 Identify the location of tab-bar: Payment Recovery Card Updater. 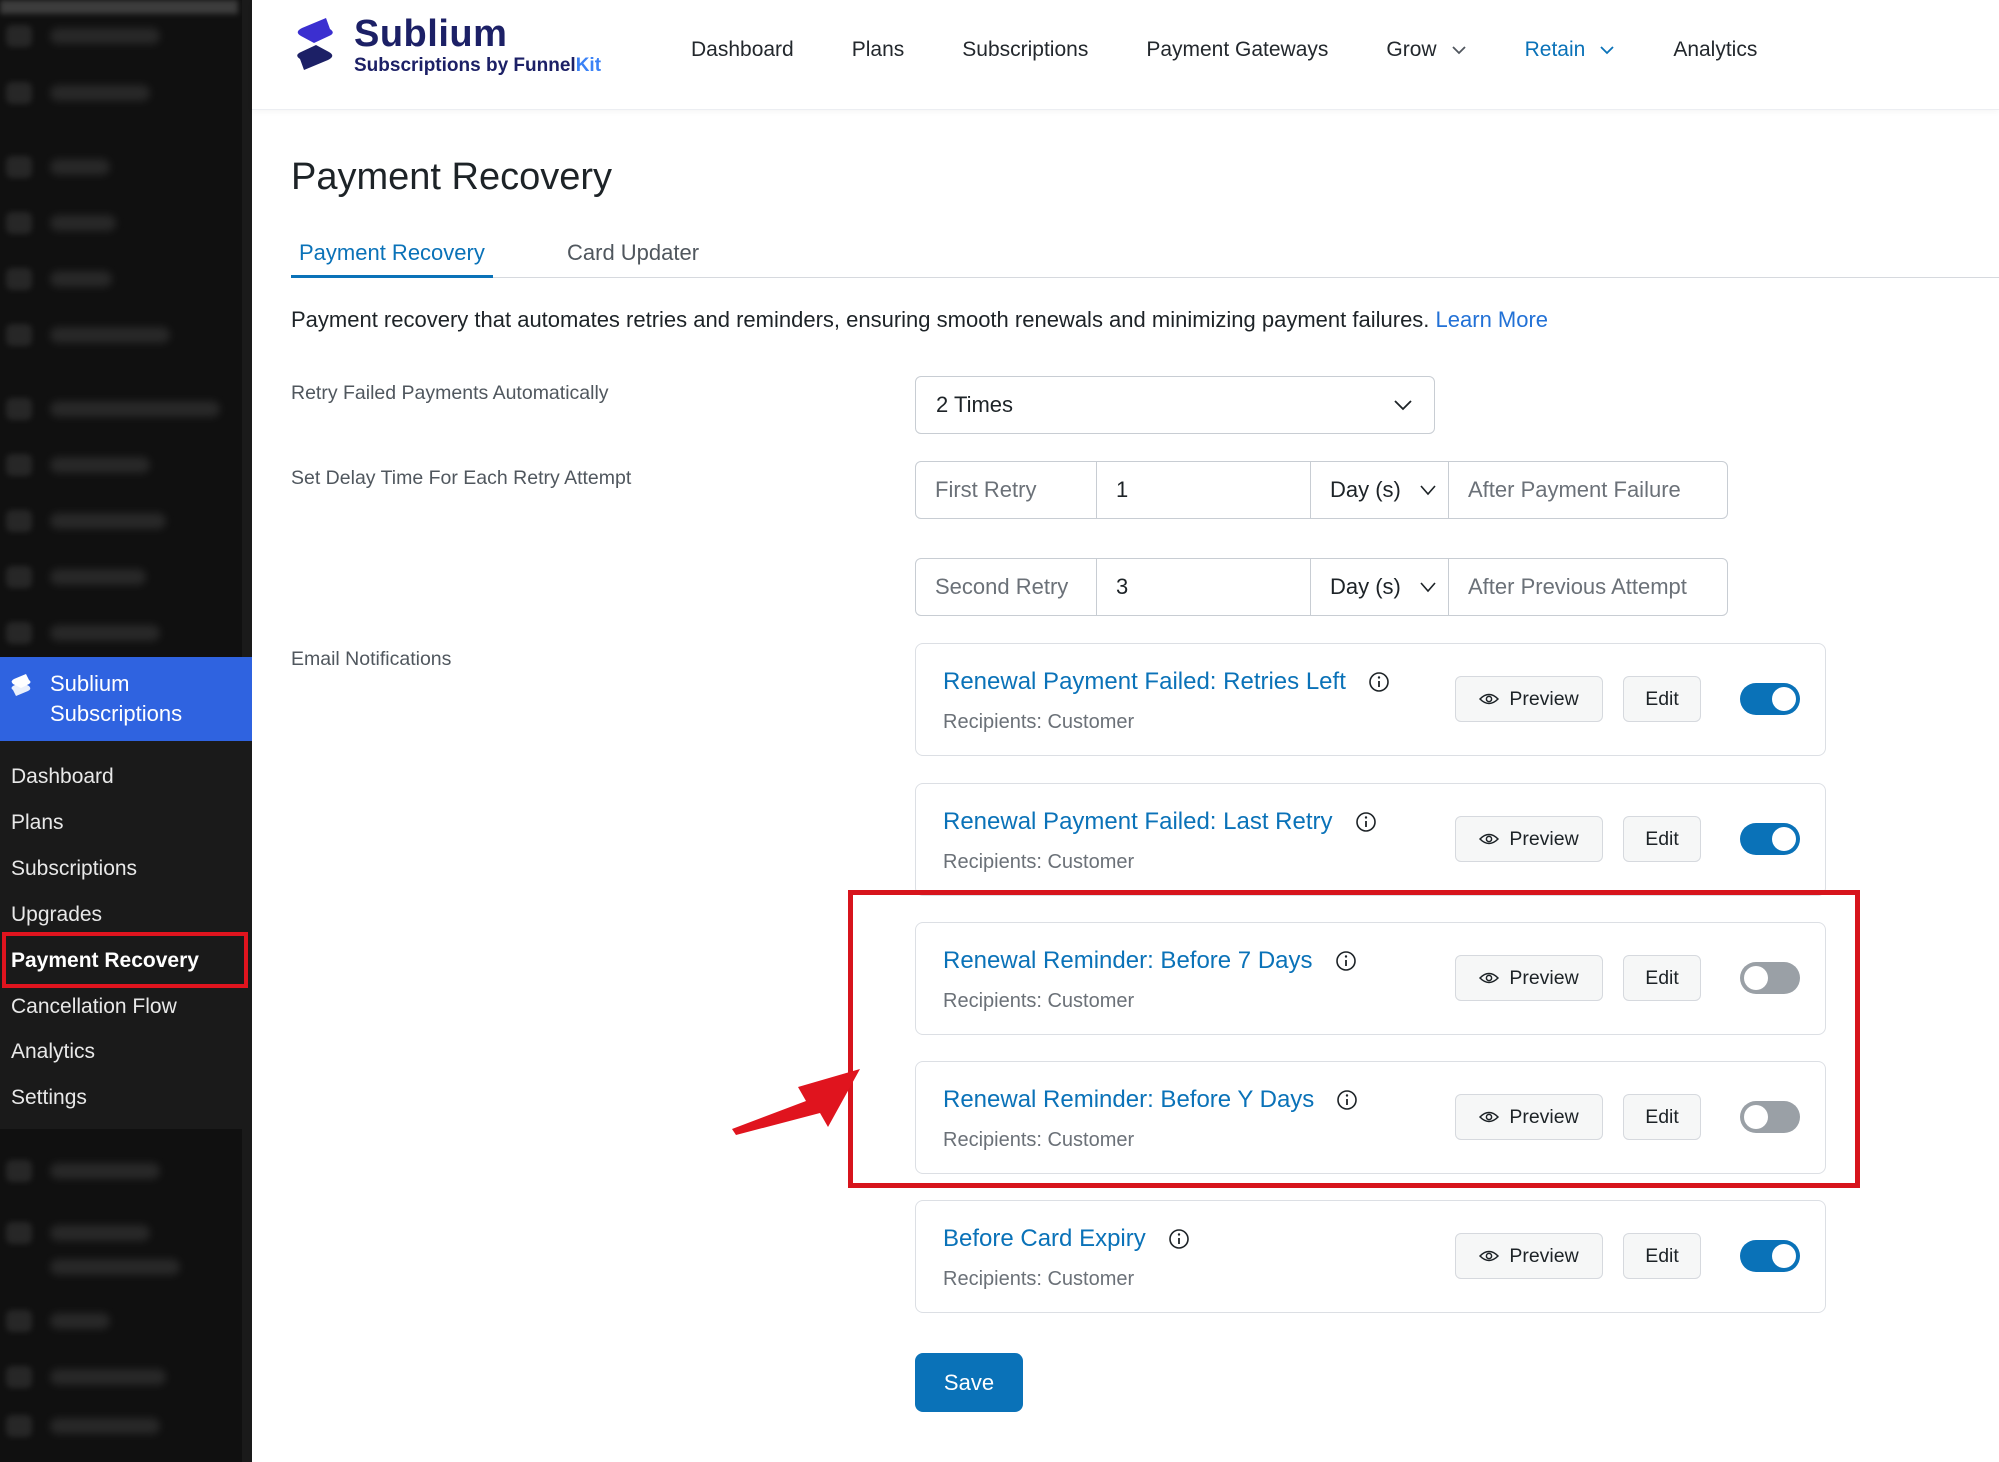
(1145, 257).